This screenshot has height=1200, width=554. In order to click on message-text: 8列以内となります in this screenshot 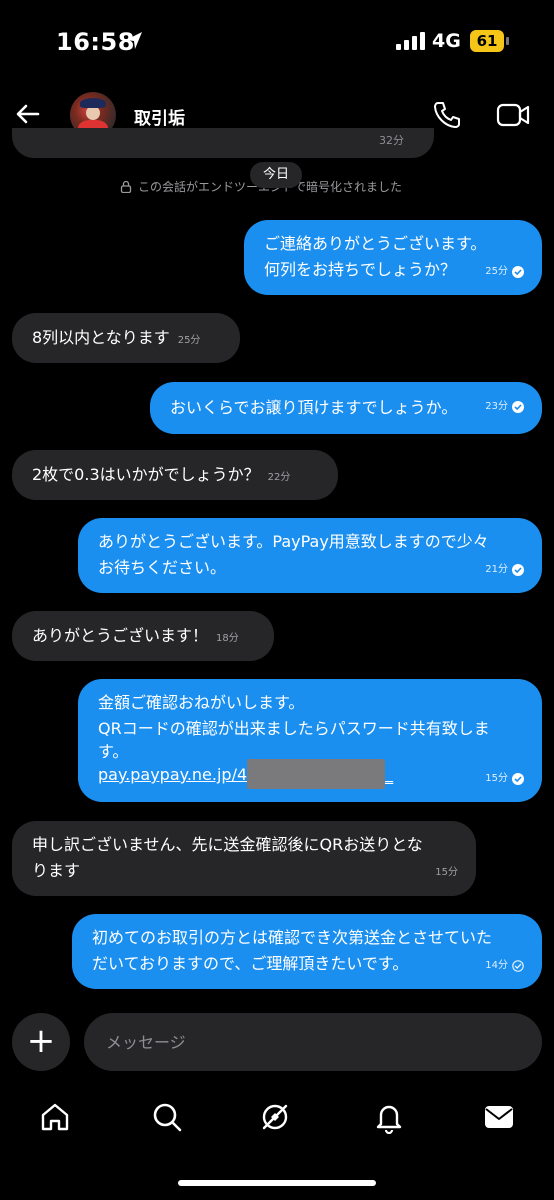, I will do `click(101, 337)`.